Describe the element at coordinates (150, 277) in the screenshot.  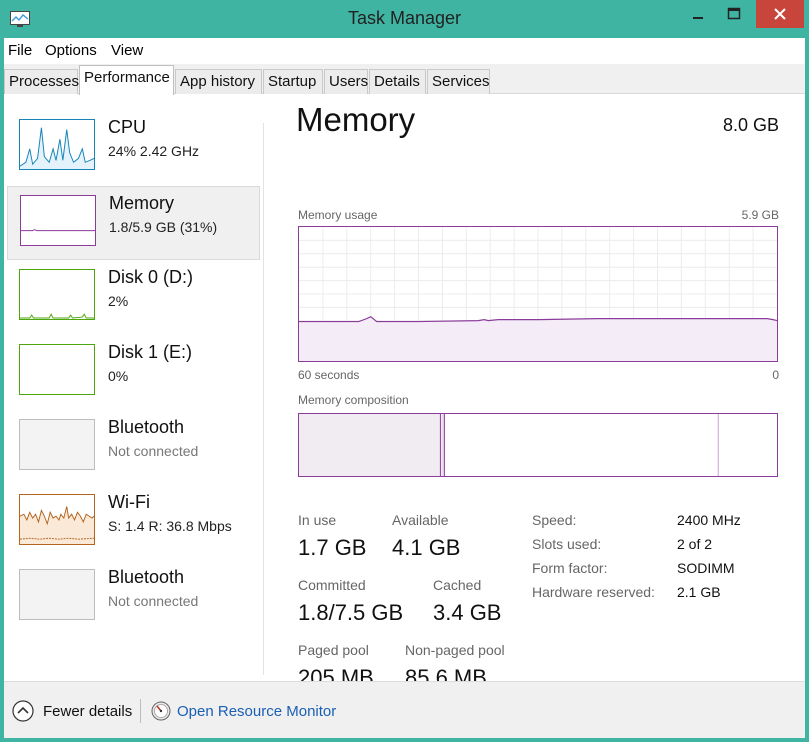
I see `sidebar-item-label: Disk 0 (D:)` at that location.